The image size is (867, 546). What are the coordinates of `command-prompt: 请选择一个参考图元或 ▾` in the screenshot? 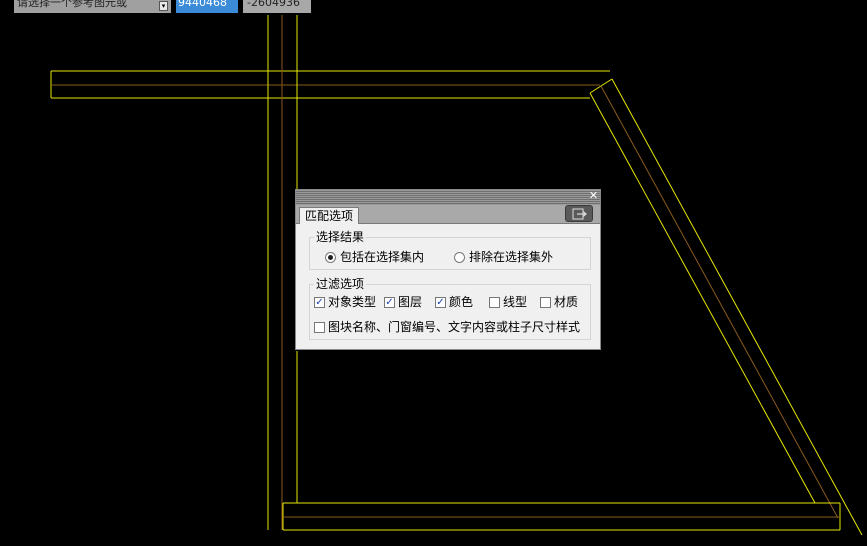 It's located at (92, 6).